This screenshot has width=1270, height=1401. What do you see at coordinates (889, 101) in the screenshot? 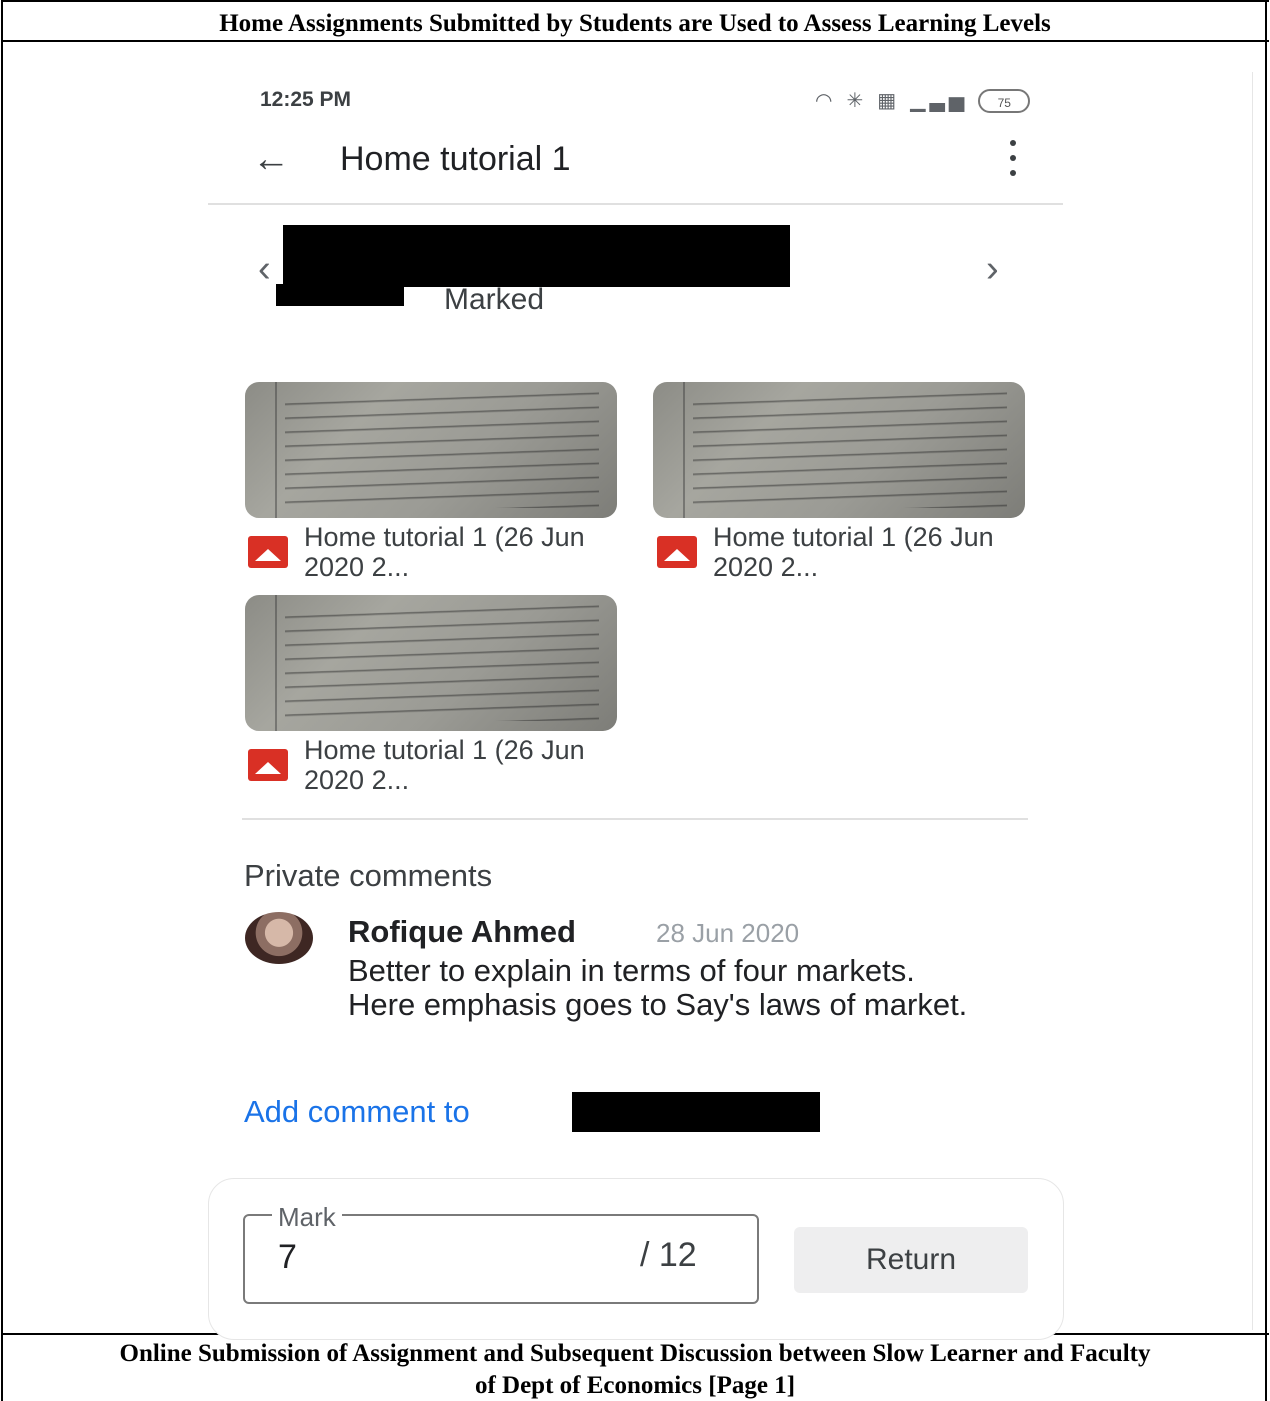
I see `data-saver-icon: ▦` at bounding box center [889, 101].